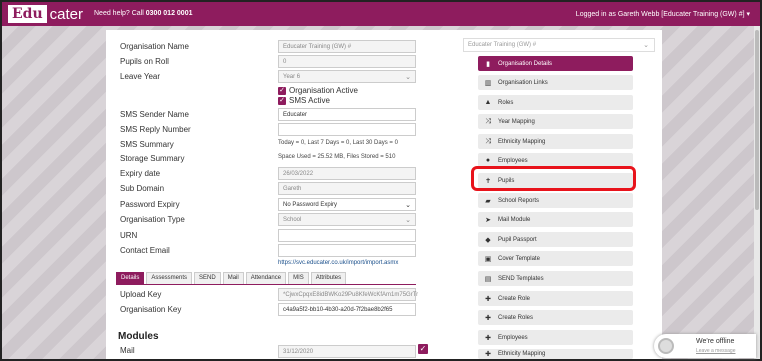 This screenshot has width=762, height=361. What do you see at coordinates (555, 141) in the screenshot?
I see `nav-ethnicity-mapping: ⤨ Ethnicity Mapping` at bounding box center [555, 141].